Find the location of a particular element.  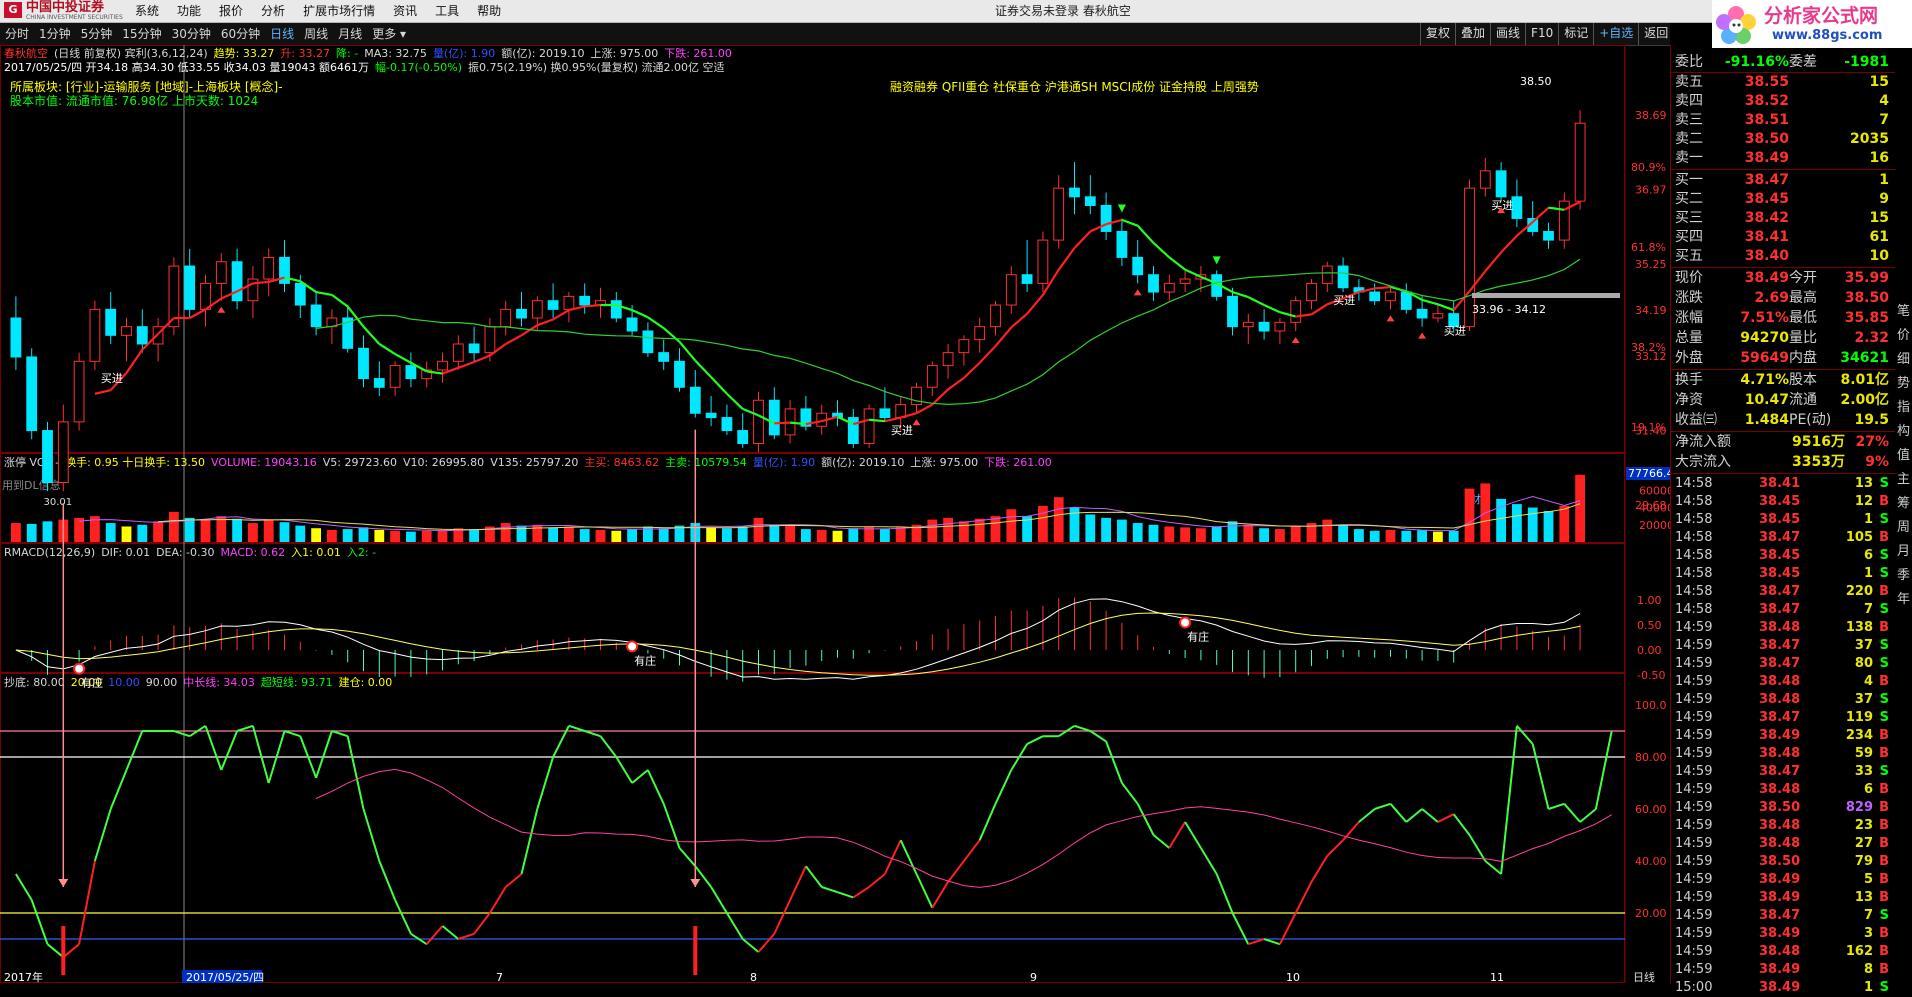

side-tab-10: 月 is located at coordinates (1903, 552).